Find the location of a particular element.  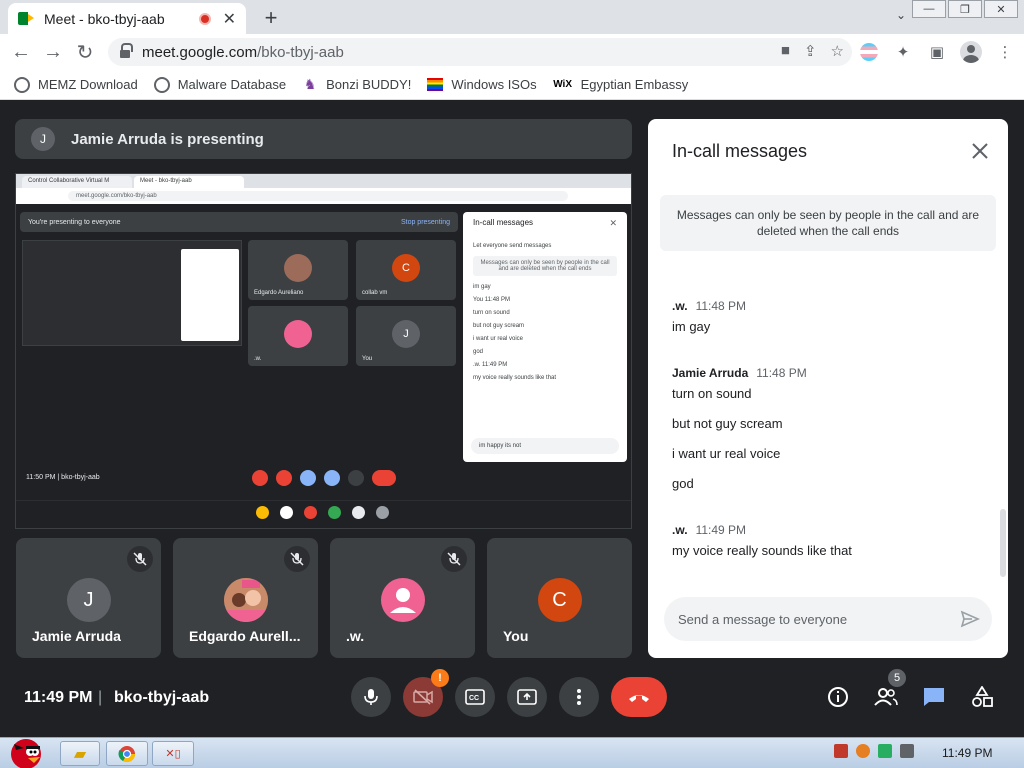

recording-indicator-icon is located at coordinates (204, 18).